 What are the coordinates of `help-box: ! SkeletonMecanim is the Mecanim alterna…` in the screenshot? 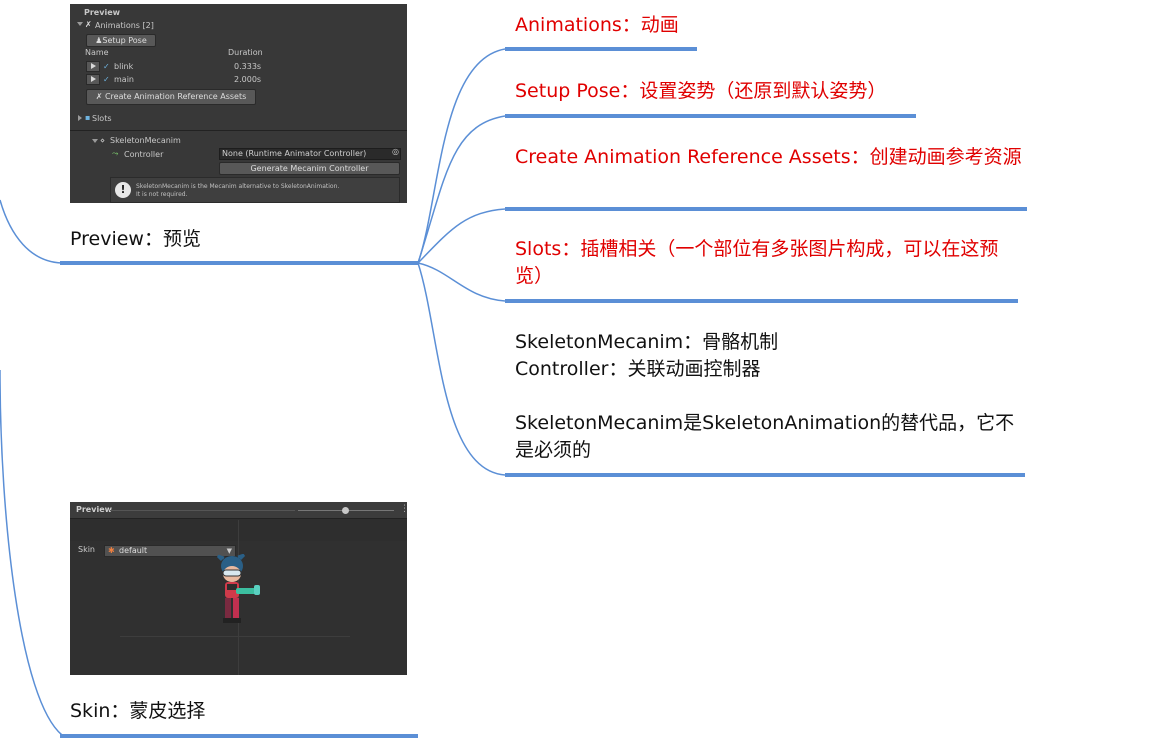 It's located at (255, 190).